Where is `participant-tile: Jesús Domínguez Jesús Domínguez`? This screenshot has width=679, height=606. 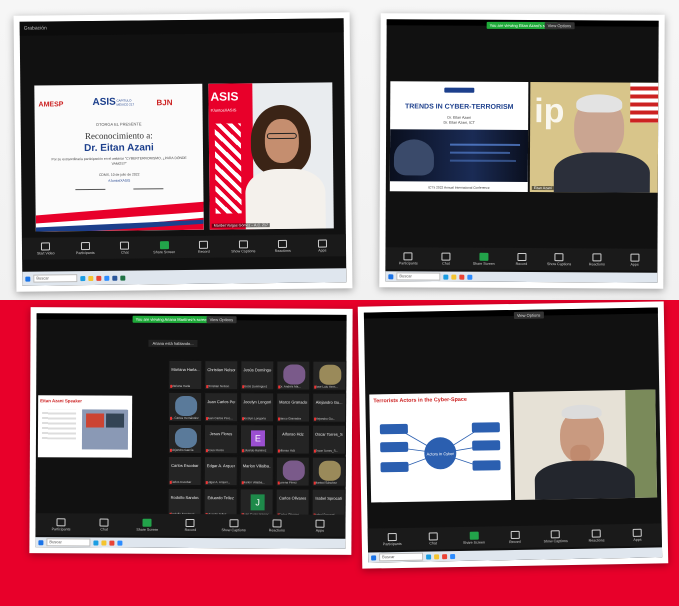
participant-tile: Jesús Domínguez Jesús Domínguez is located at coordinates (257, 375).